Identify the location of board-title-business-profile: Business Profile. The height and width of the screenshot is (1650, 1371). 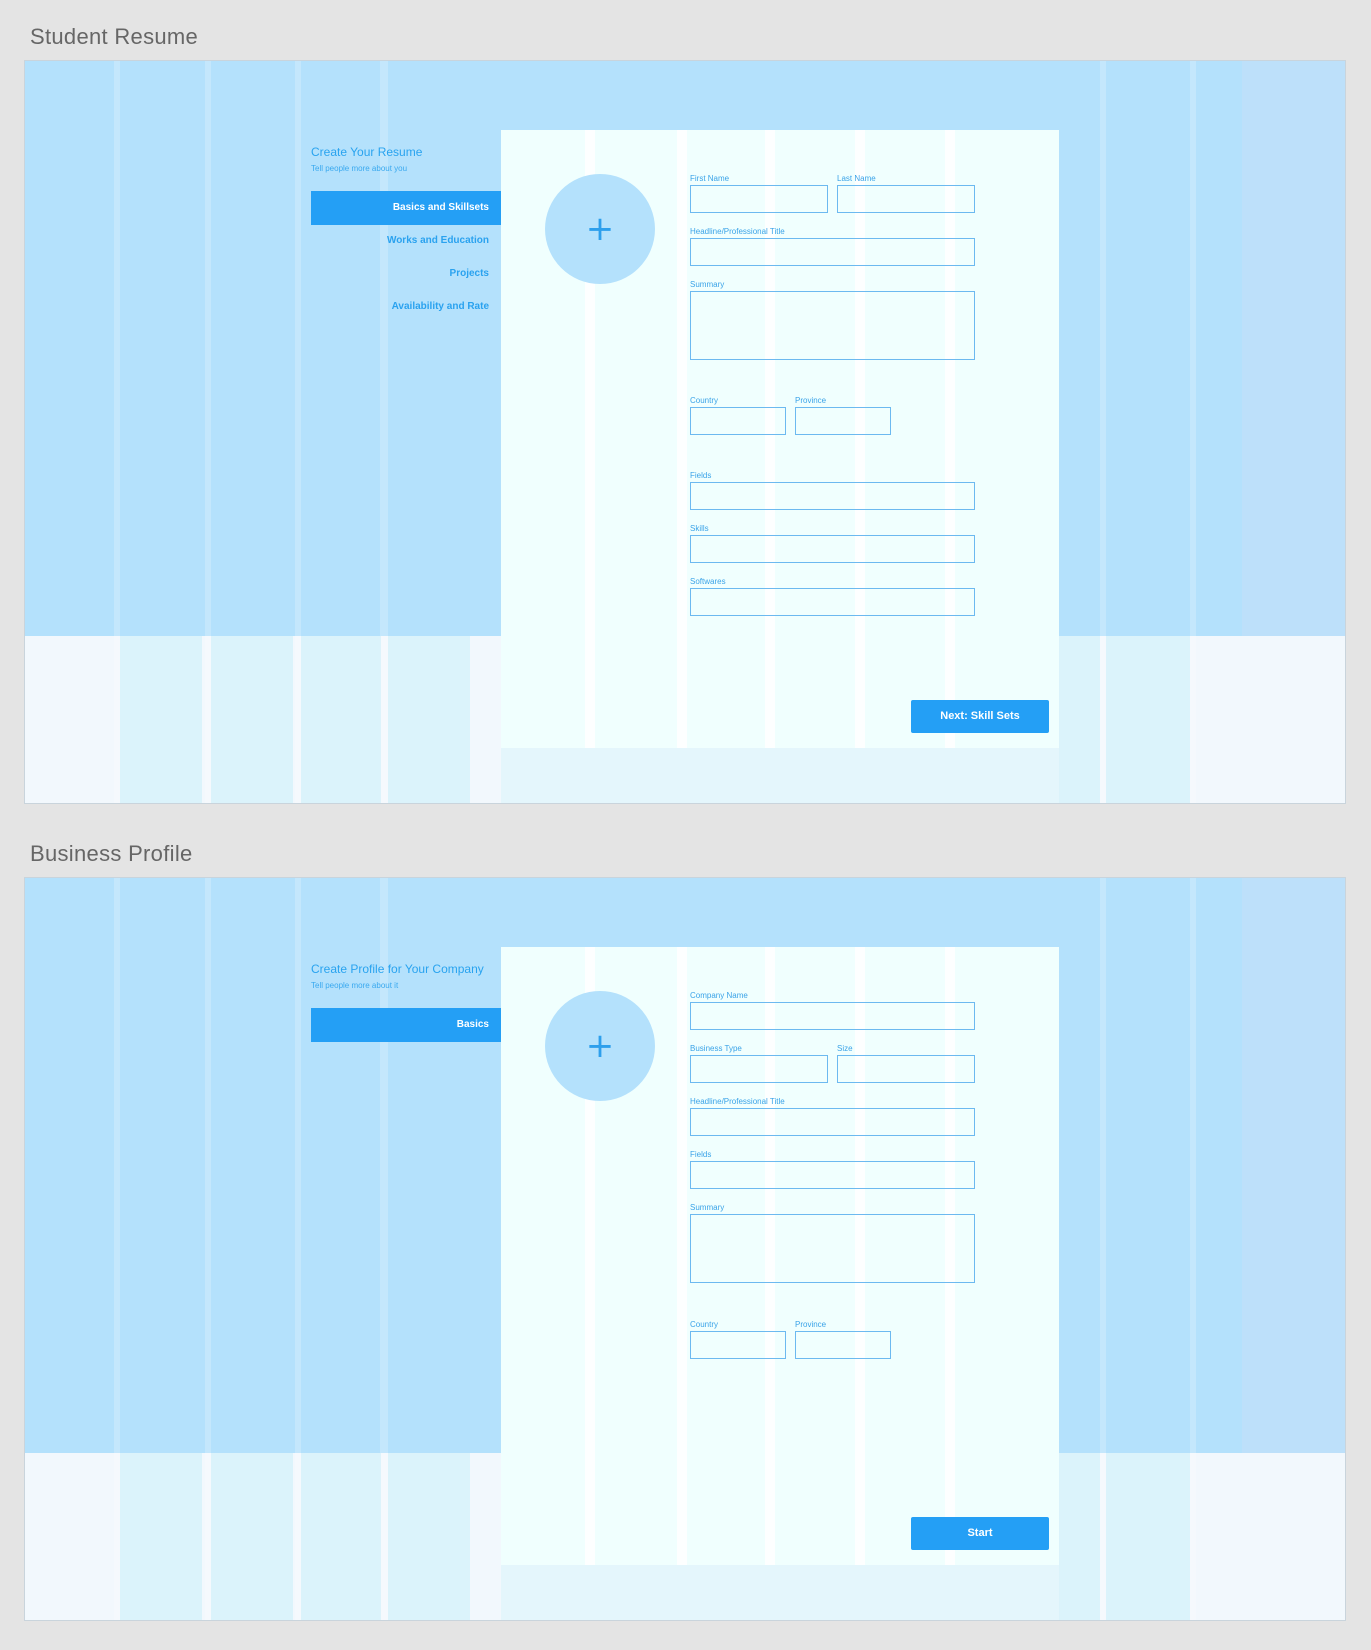
(111, 853).